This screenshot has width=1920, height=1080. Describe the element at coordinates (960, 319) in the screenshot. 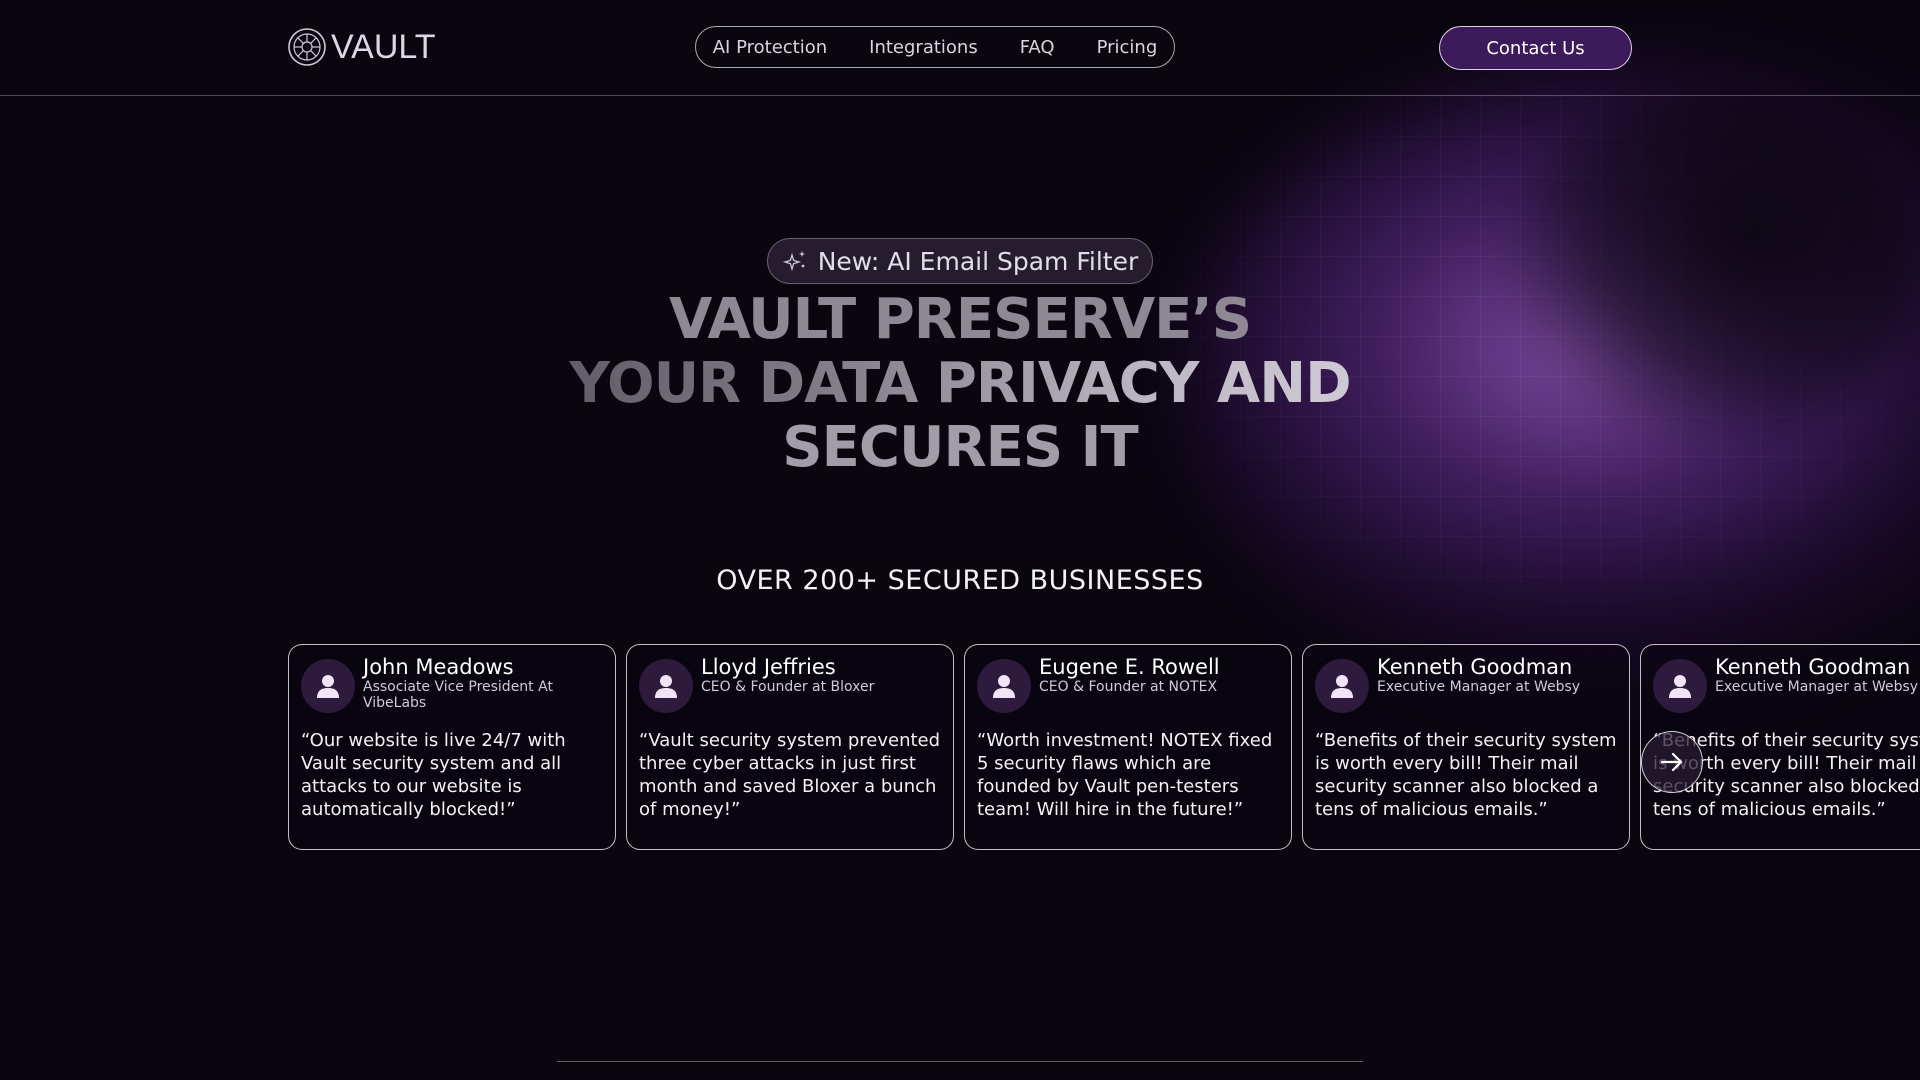

I see `hero-title-line-1: VAULT PRESERVE’S` at that location.